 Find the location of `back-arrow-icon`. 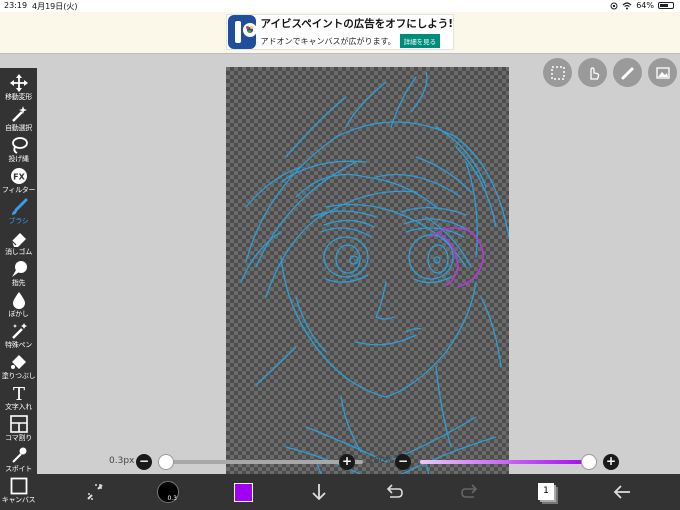

back-arrow-icon is located at coordinates (621, 492).